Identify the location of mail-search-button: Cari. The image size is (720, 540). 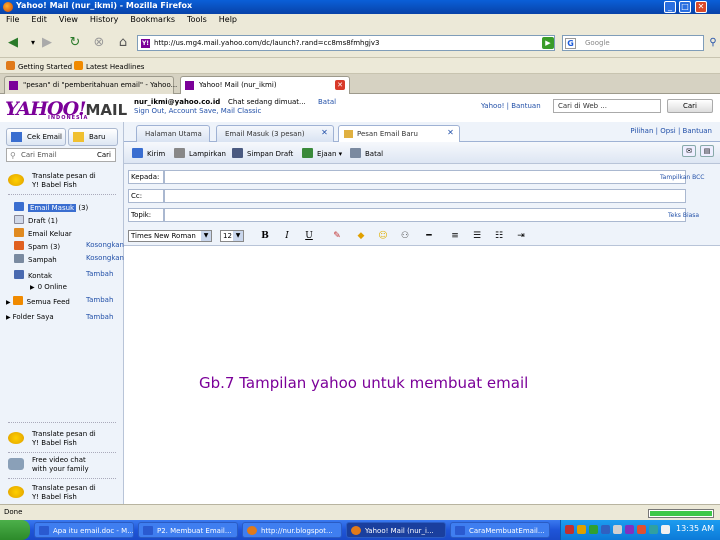
(104, 155).